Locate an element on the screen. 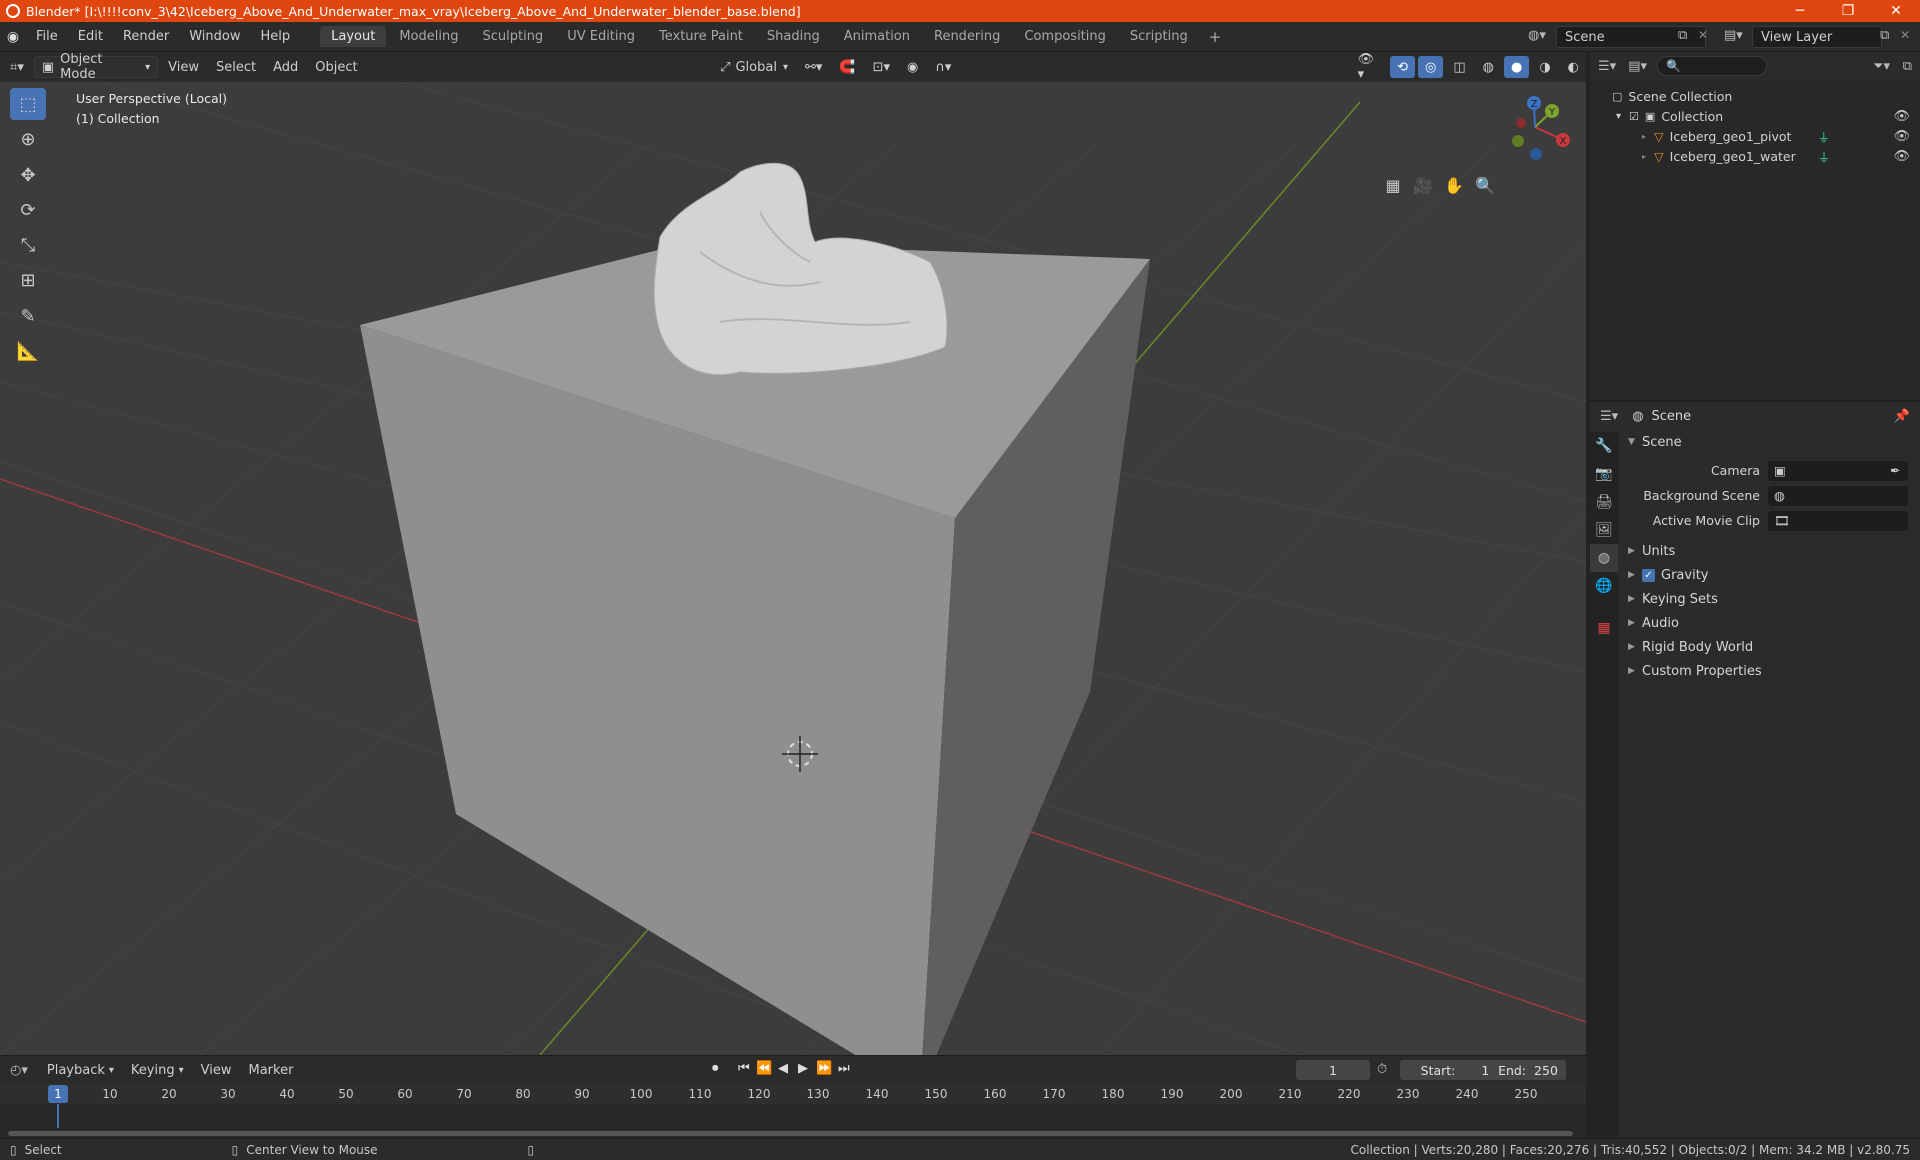 This screenshot has width=1920, height=1160. custom-properties-section: ▶ Custom Properties is located at coordinates (1769, 671).